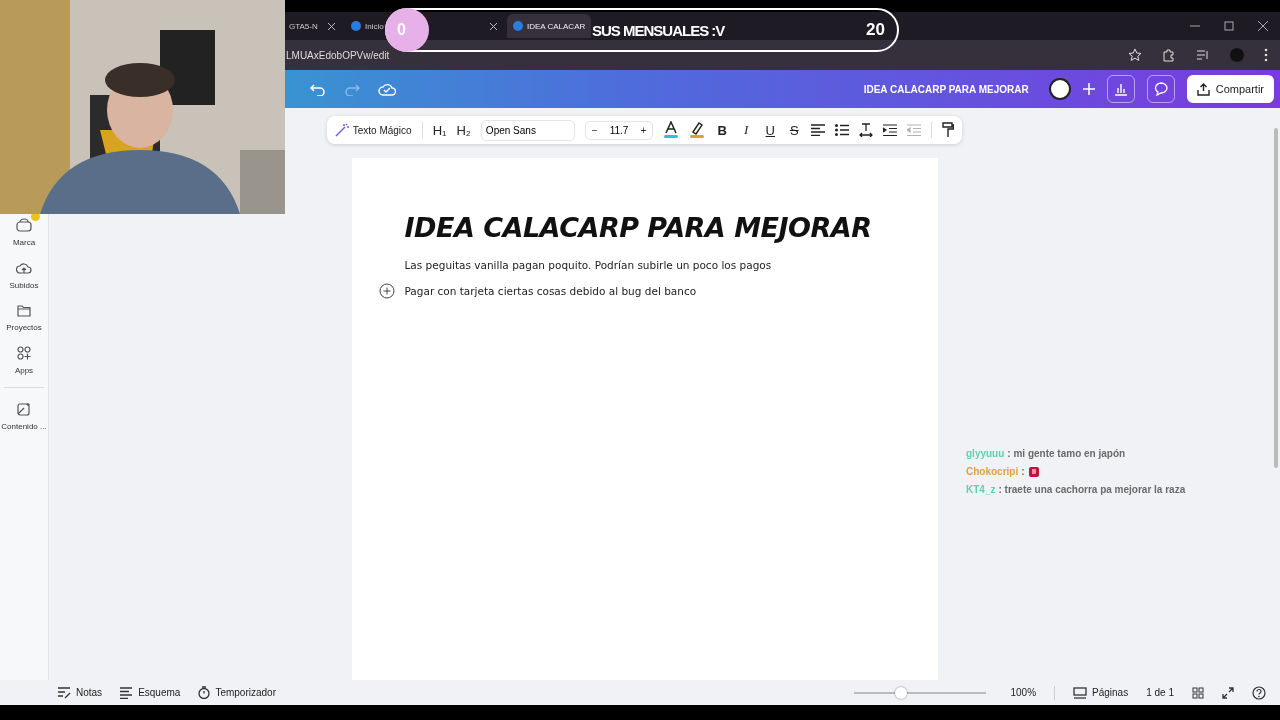  Describe the element at coordinates (1066, 453) in the screenshot. I see `chat-message: : mi gente tamo en japón` at that location.